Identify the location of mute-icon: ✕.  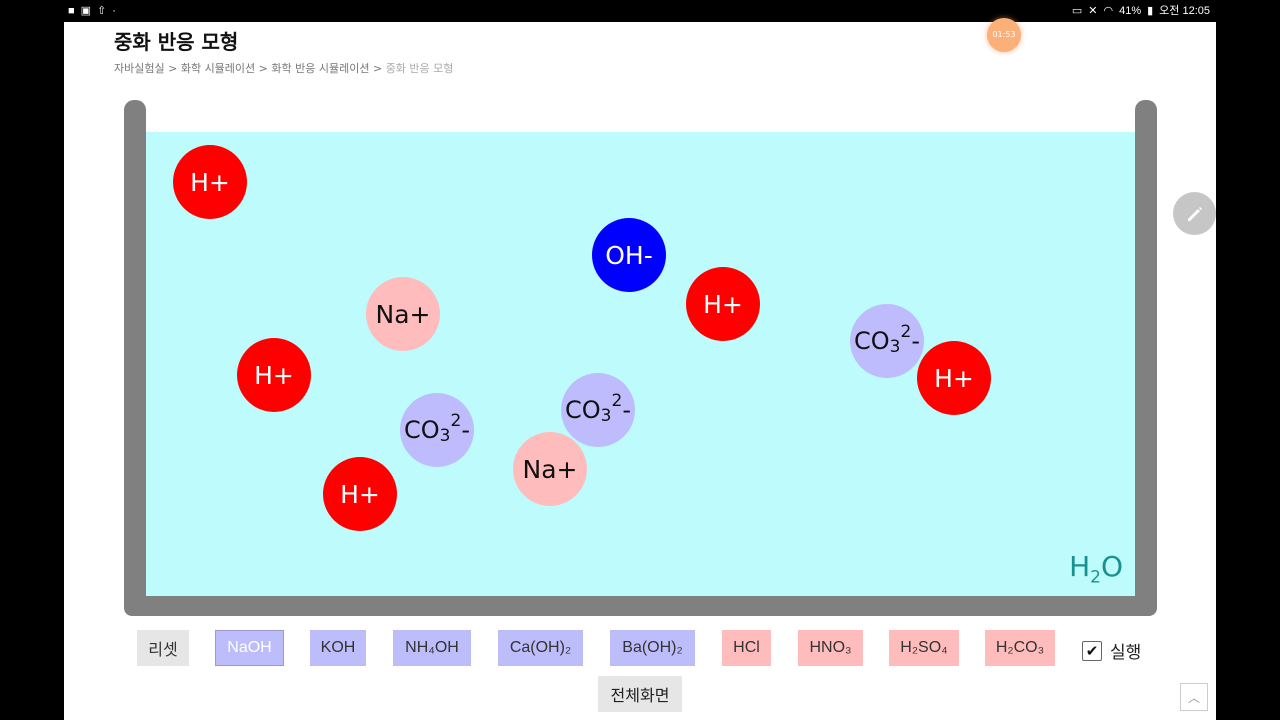
(1093, 11).